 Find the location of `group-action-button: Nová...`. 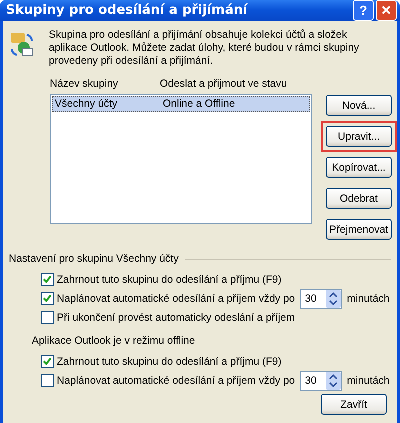

group-action-button: Nová... is located at coordinates (359, 105).